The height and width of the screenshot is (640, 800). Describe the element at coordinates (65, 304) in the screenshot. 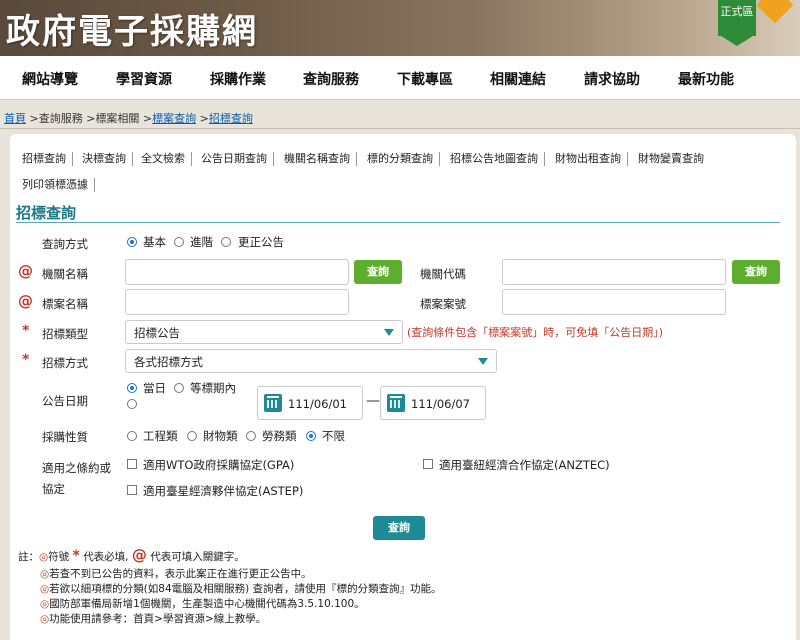

I see `case-name-label: 標案名稱` at that location.